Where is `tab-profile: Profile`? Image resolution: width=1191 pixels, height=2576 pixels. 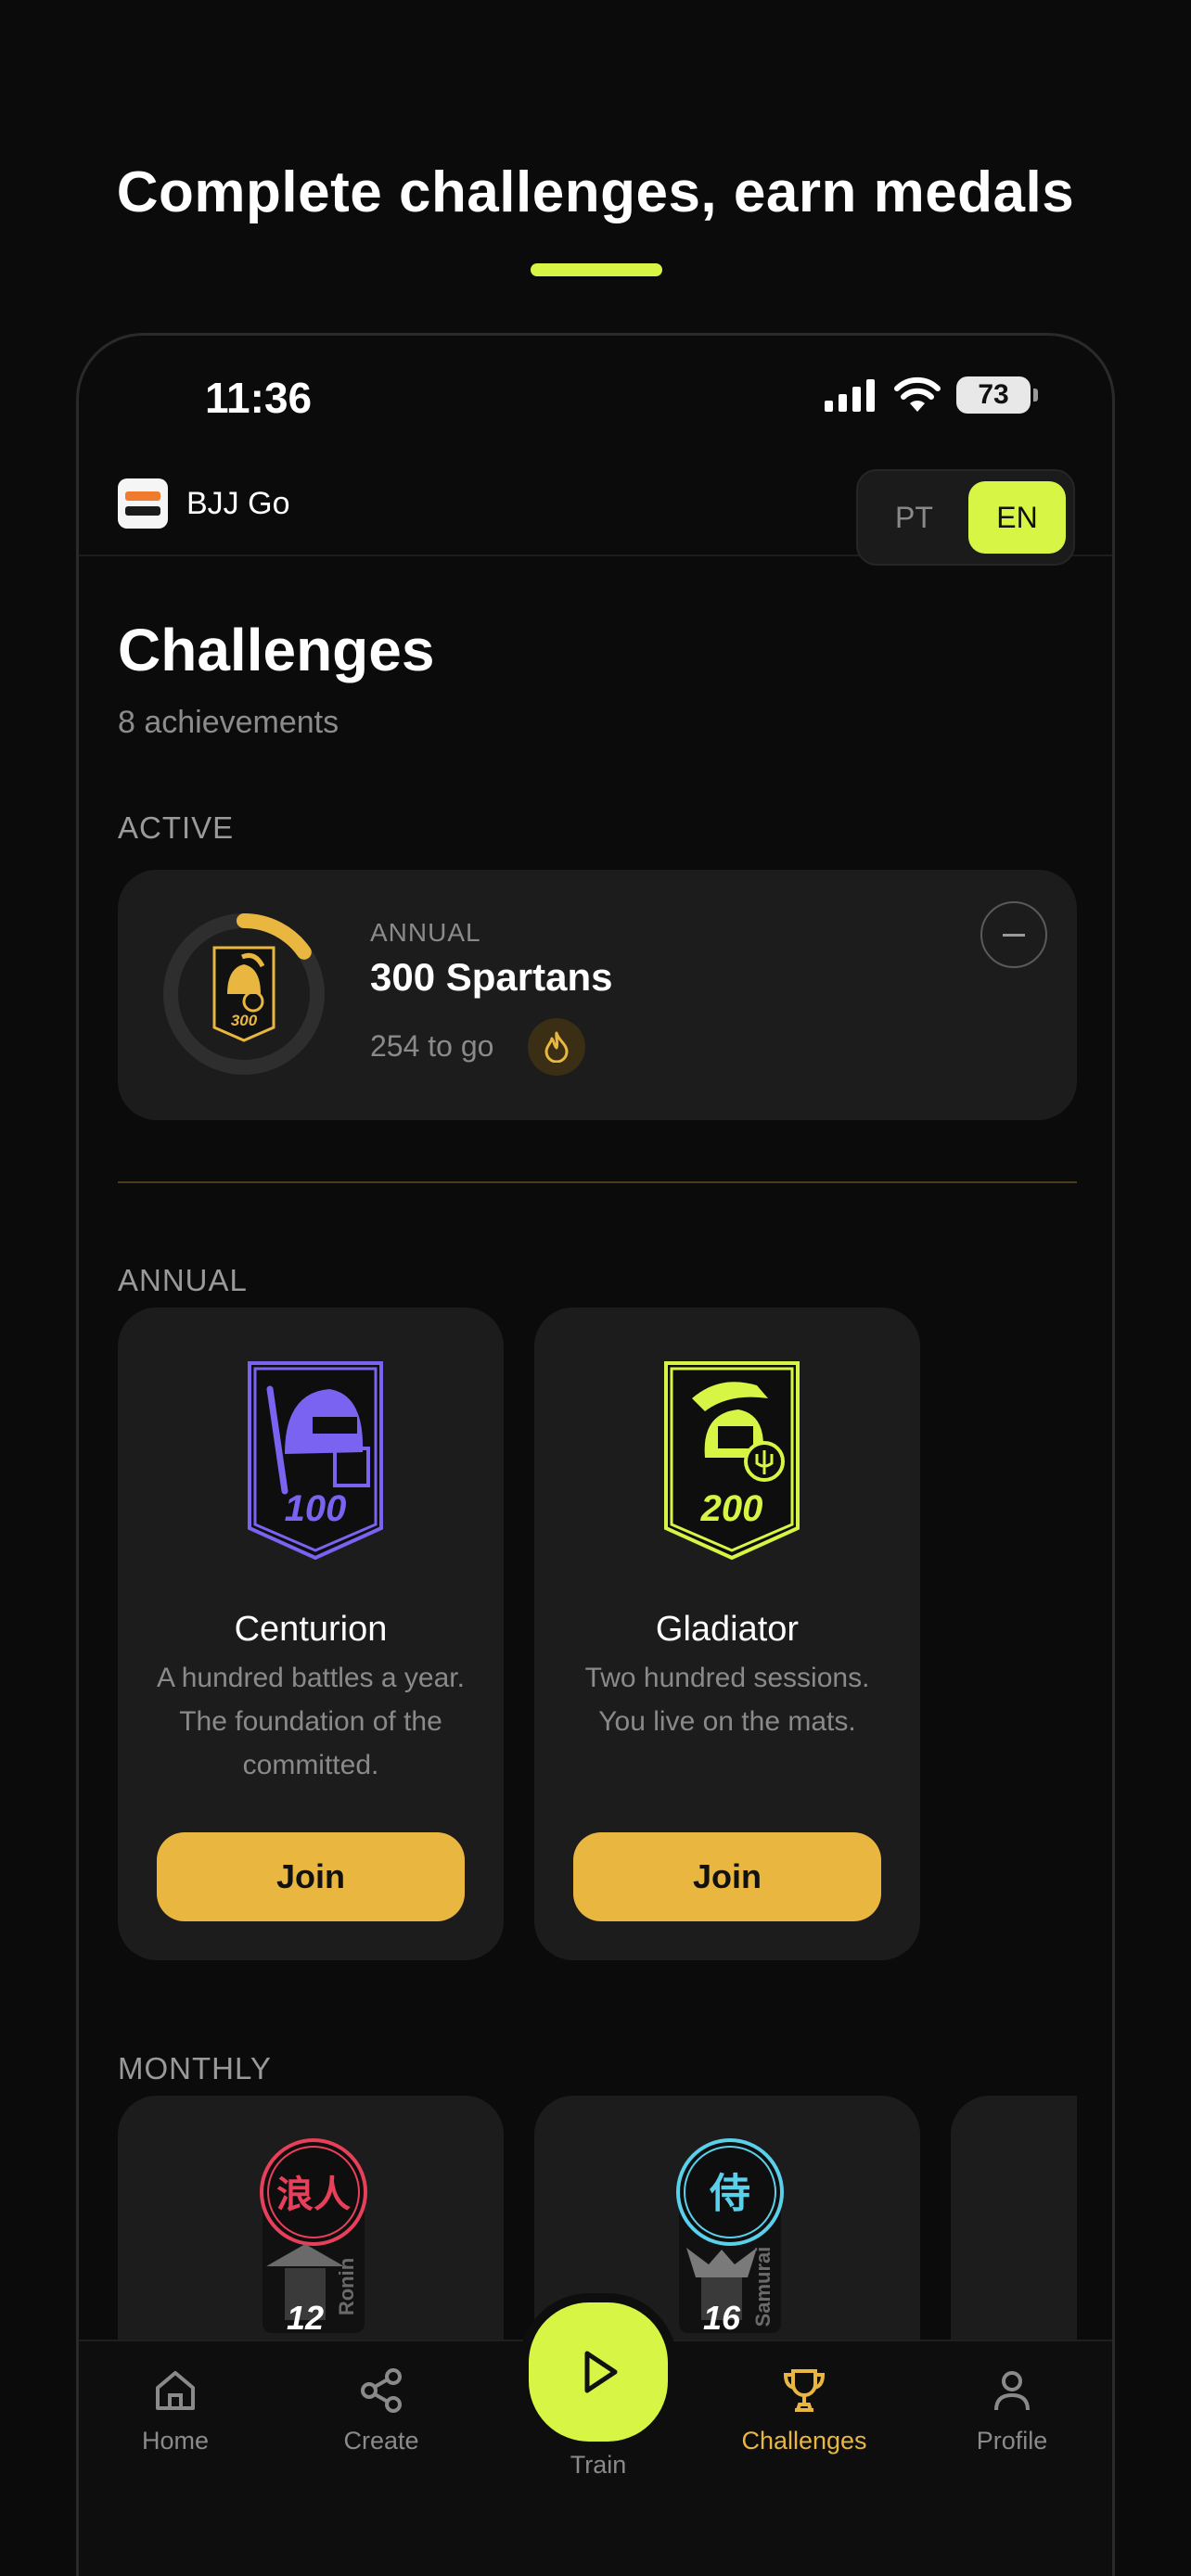
tab-profile: Profile is located at coordinates (1011, 2410).